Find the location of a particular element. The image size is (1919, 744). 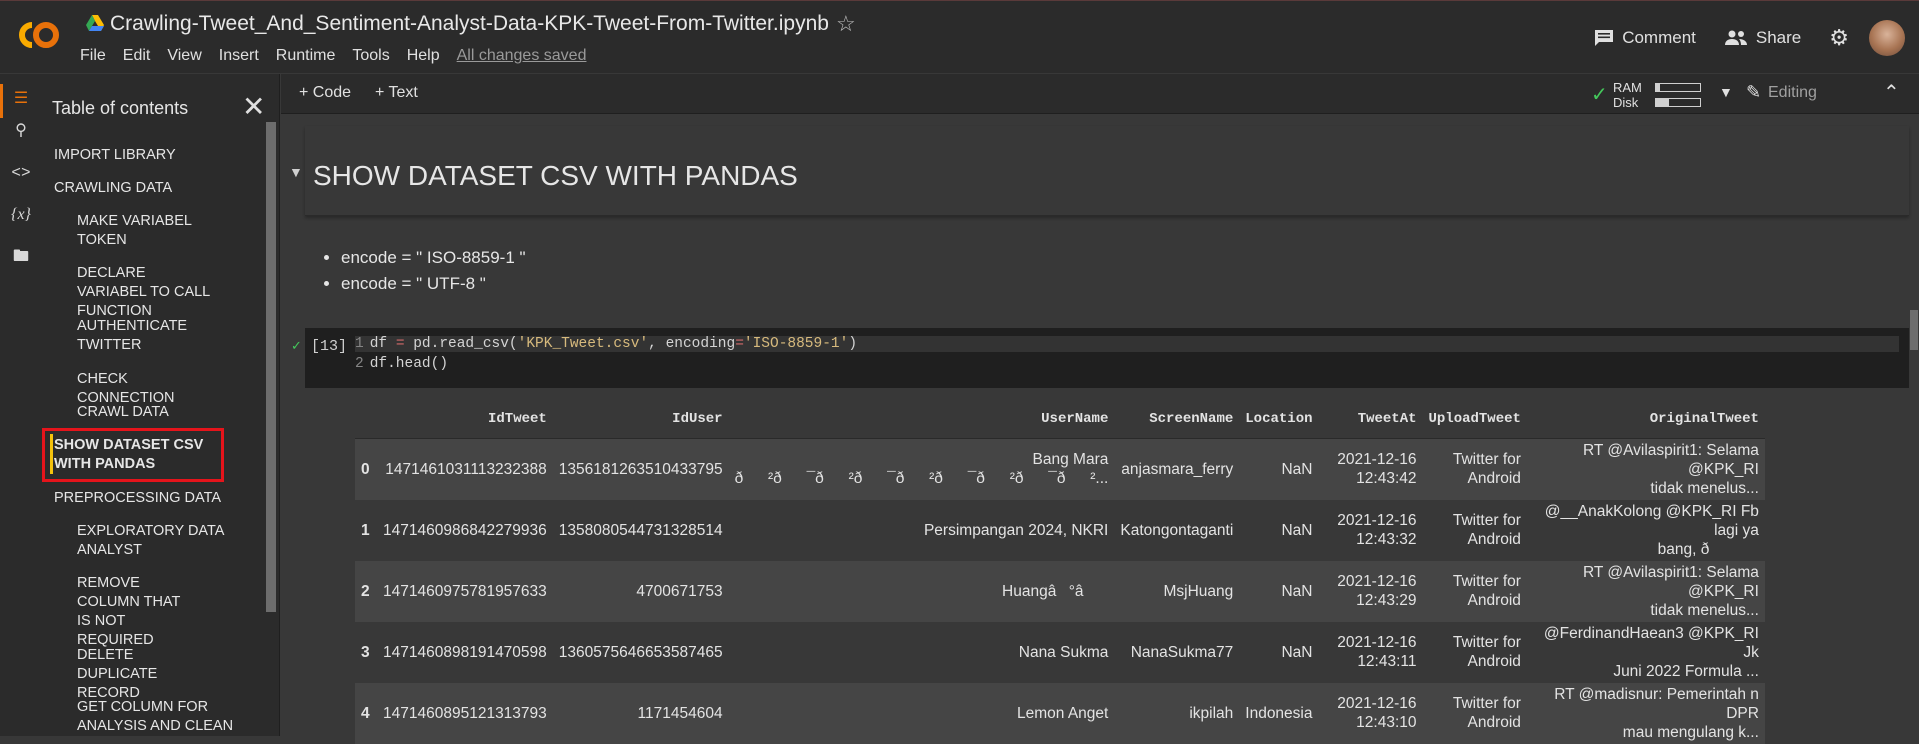

toc-item-get-column: GET COLUMN FOR ANALYSIS AND CLEAN is located at coordinates (162, 717).